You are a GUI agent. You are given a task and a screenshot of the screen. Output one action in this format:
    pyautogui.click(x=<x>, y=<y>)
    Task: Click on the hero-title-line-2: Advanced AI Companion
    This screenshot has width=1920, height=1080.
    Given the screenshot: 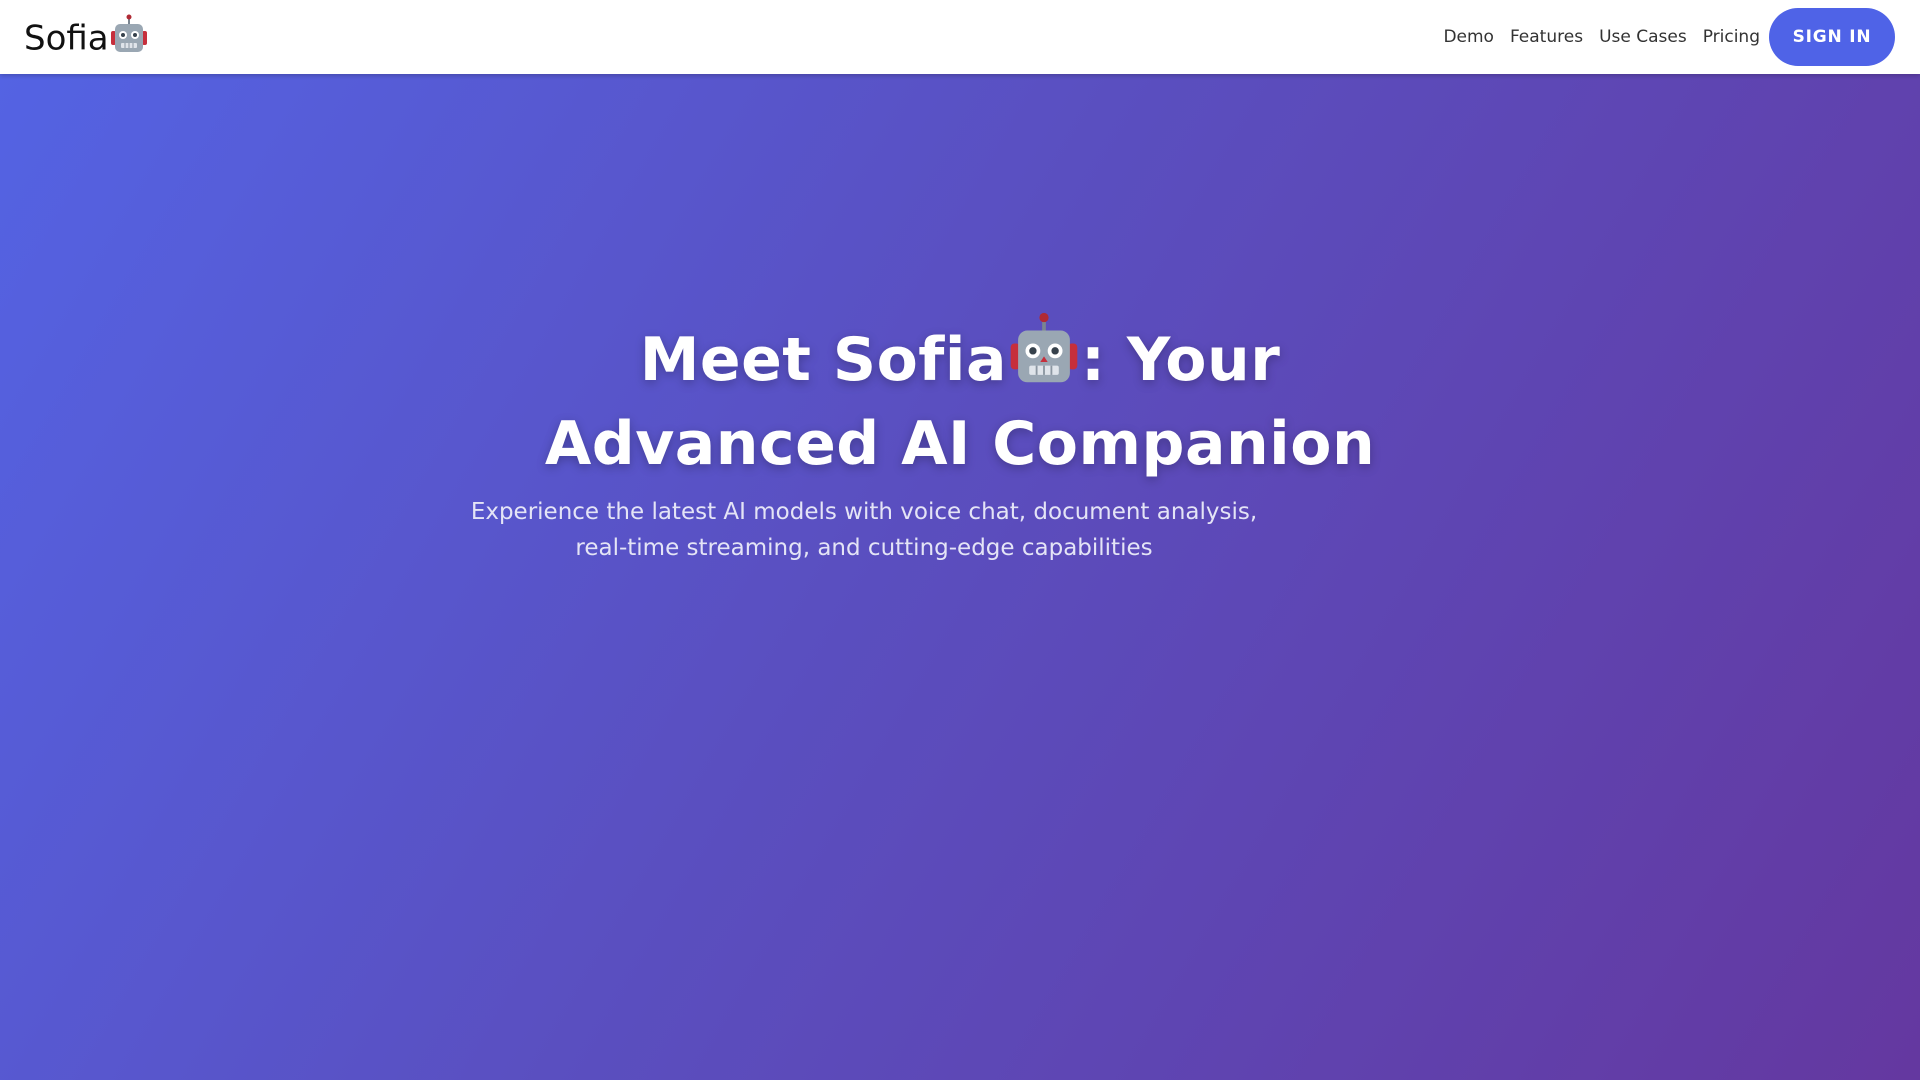 What is the action you would take?
    pyautogui.click(x=960, y=444)
    